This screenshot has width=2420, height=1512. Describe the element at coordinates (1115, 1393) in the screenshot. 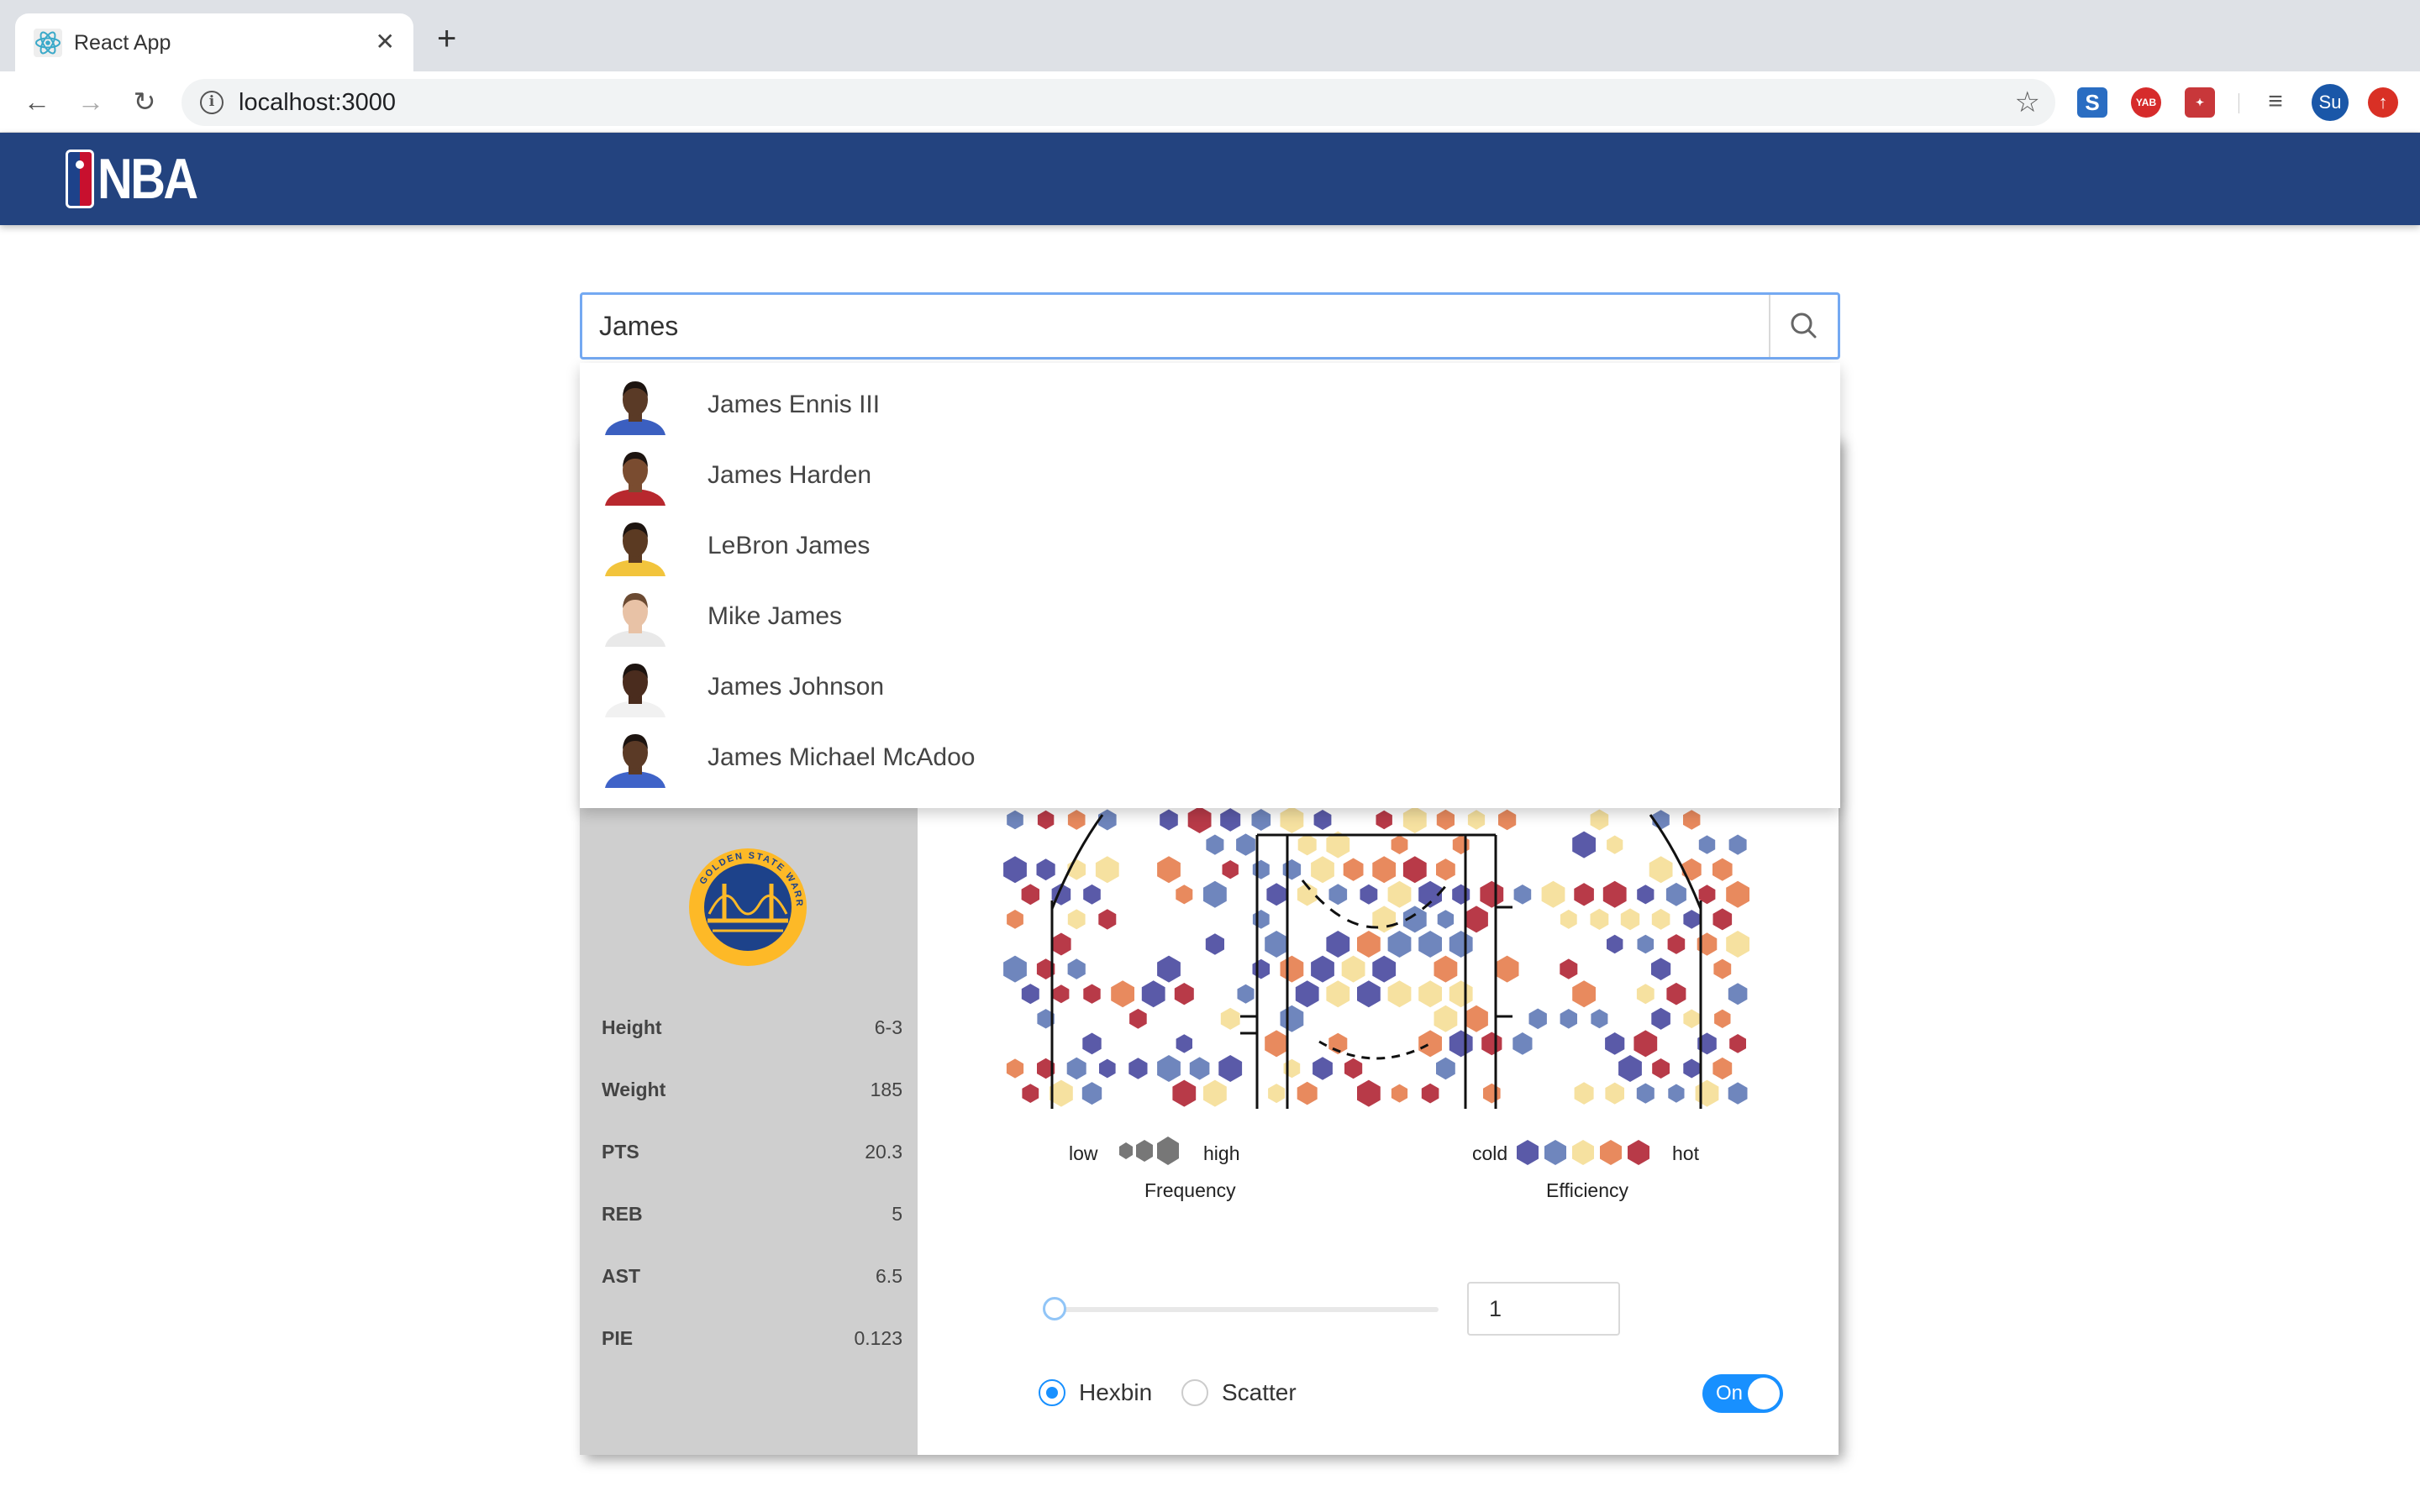

I see `hexbin-radio-label: Hexbin` at that location.